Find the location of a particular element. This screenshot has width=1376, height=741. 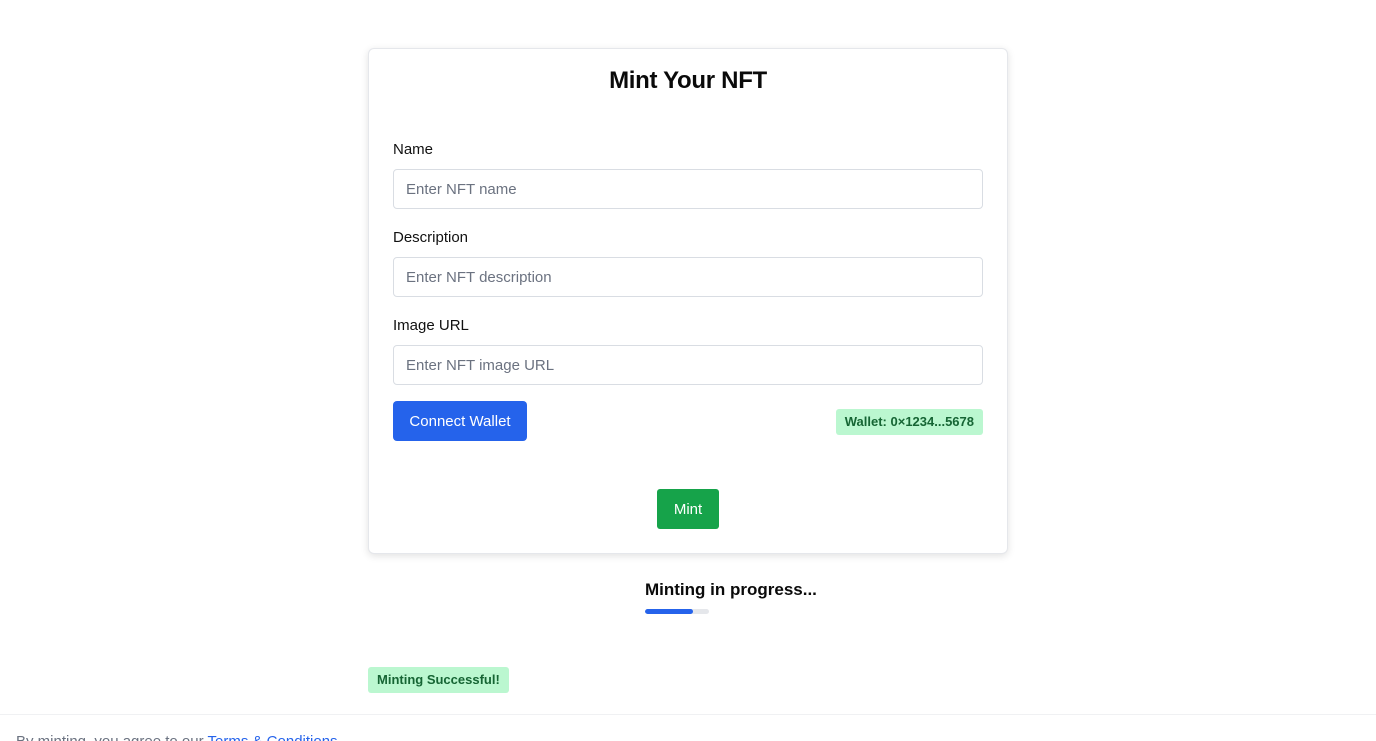

minting-progress-bar is located at coordinates (677, 611).